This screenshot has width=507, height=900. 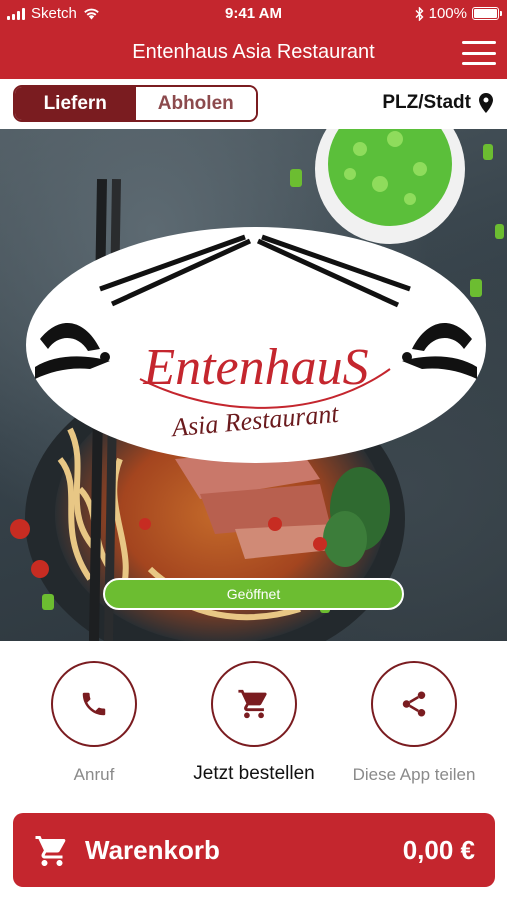 What do you see at coordinates (152, 850) in the screenshot?
I see `cart-label: Warenkorb` at bounding box center [152, 850].